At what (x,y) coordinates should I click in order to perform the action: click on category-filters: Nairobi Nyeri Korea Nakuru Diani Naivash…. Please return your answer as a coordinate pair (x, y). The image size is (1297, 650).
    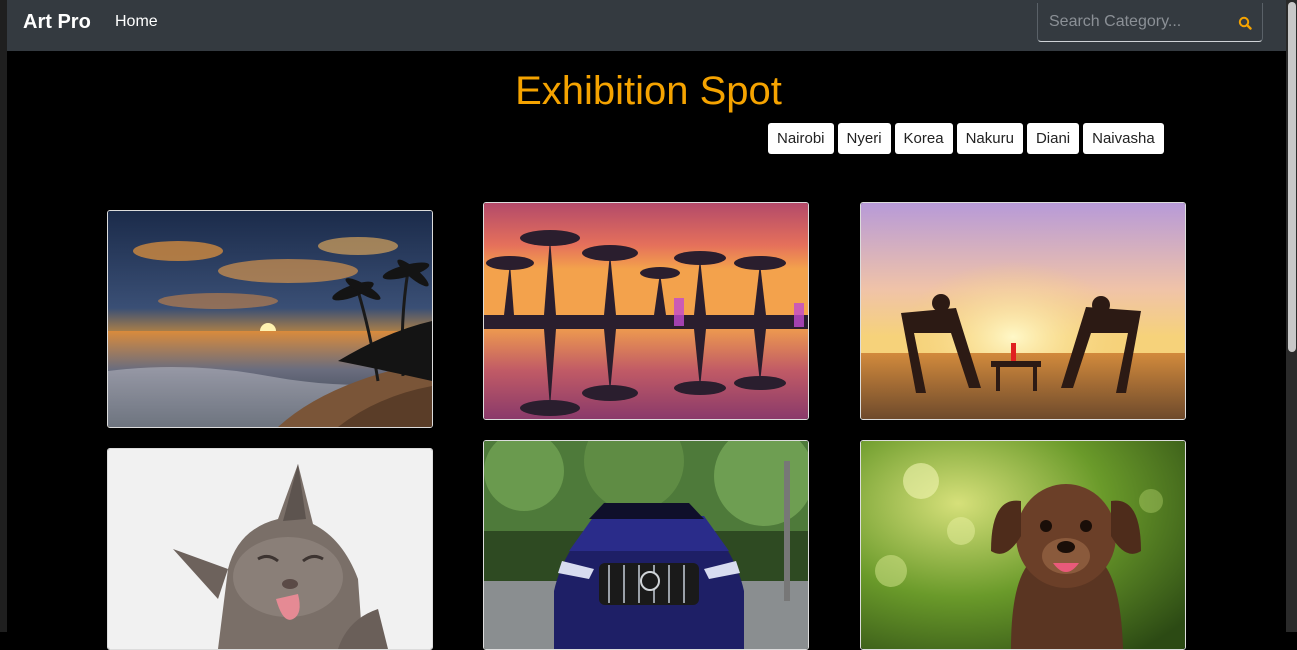
    Looking at the image, I should click on (966, 138).